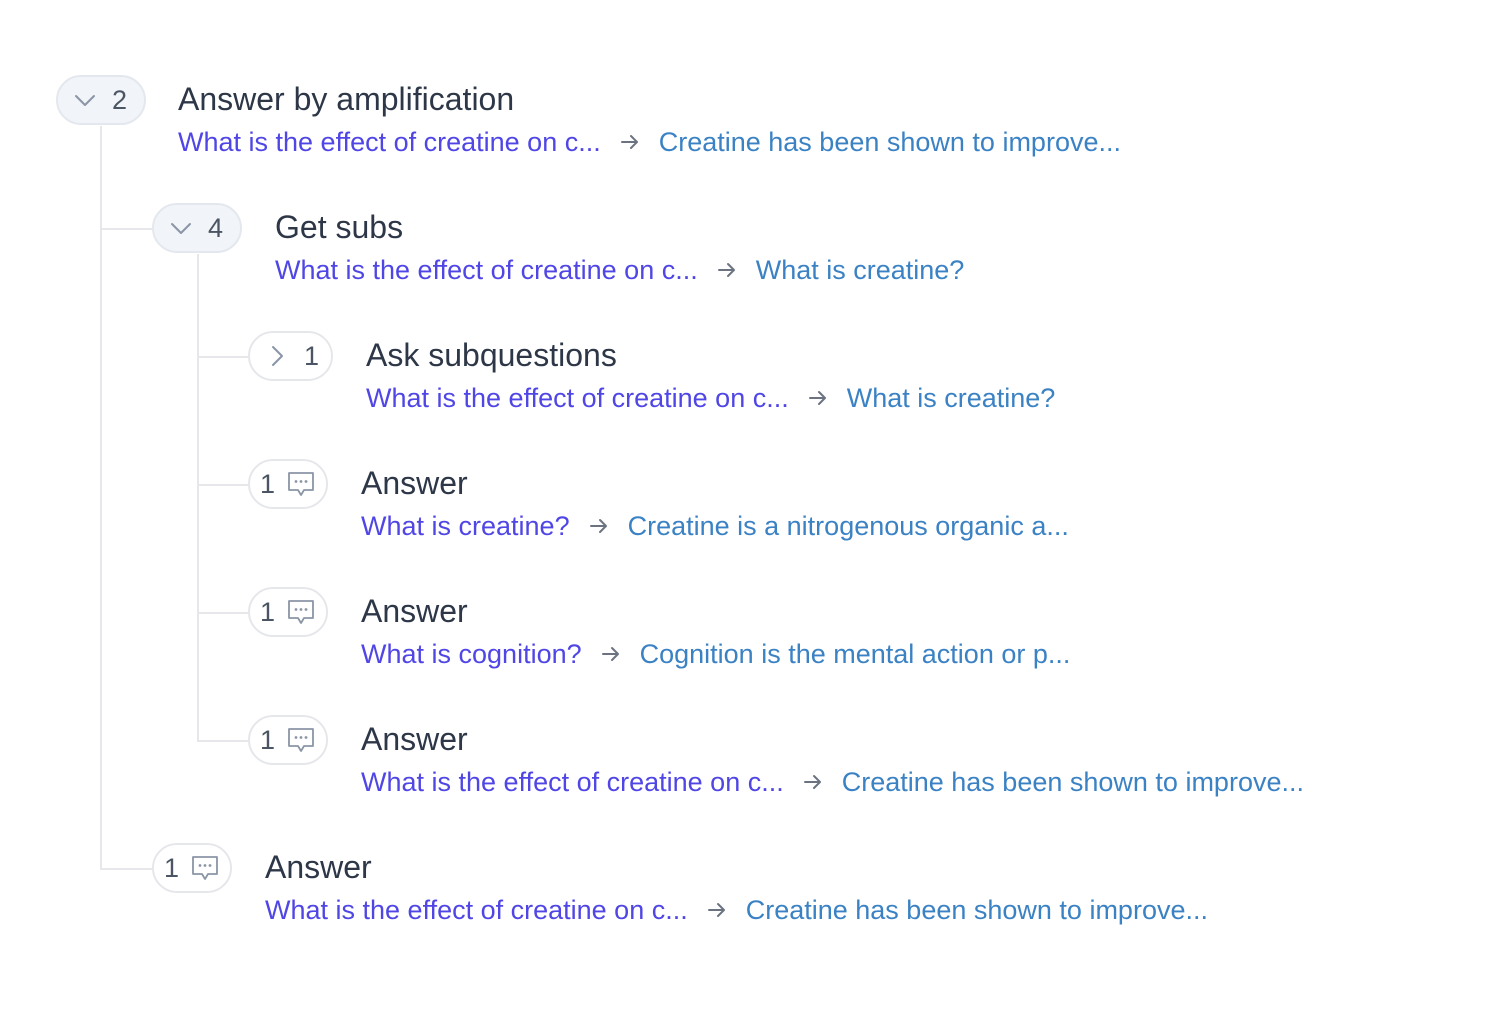 Image resolution: width=1512 pixels, height=1028 pixels. I want to click on question-text: What is cognition?, so click(471, 654).